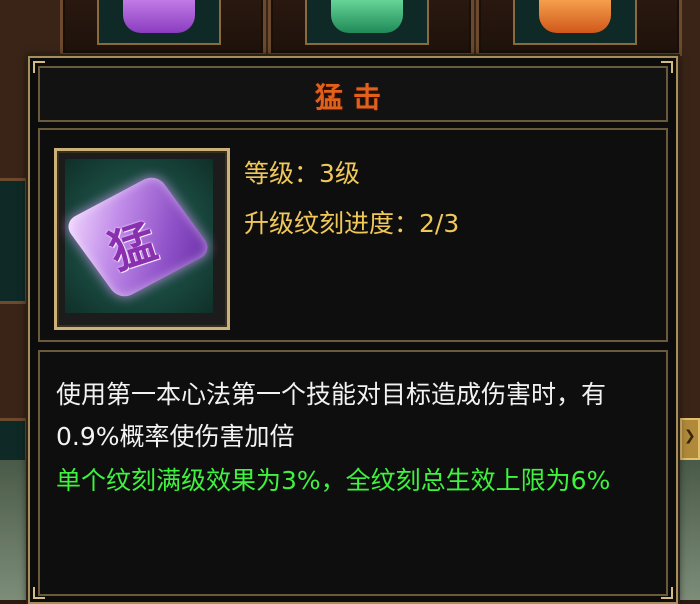  I want to click on gem-slot-orange-icon, so click(575, 16).